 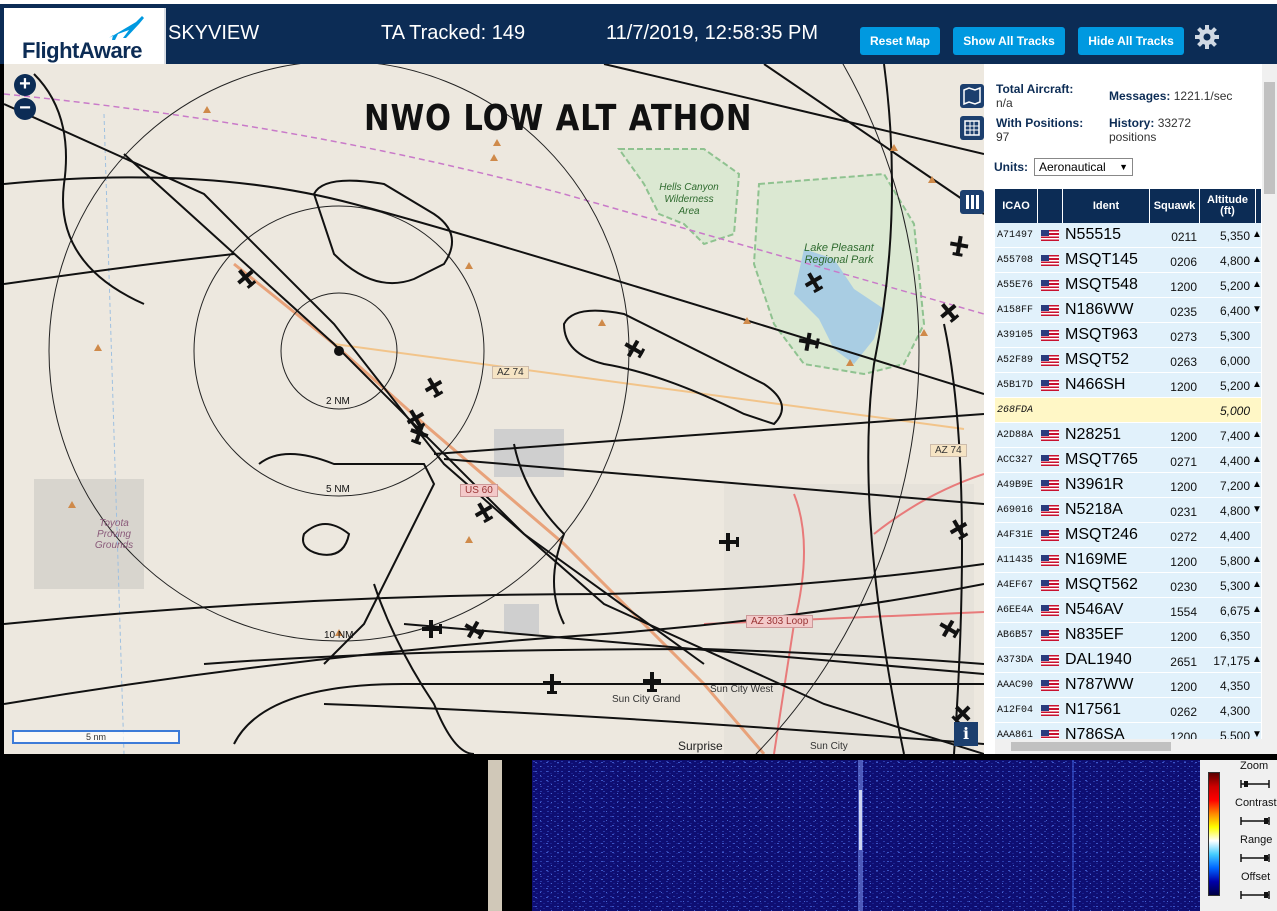 I want to click on col-squawk: Squawk, so click(x=1175, y=206).